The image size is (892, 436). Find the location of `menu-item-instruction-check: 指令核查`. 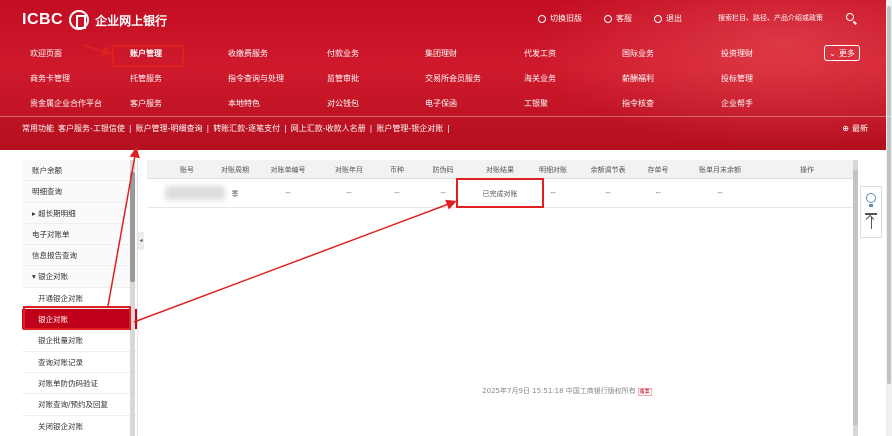

menu-item-instruction-check: 指令核查 is located at coordinates (638, 103).